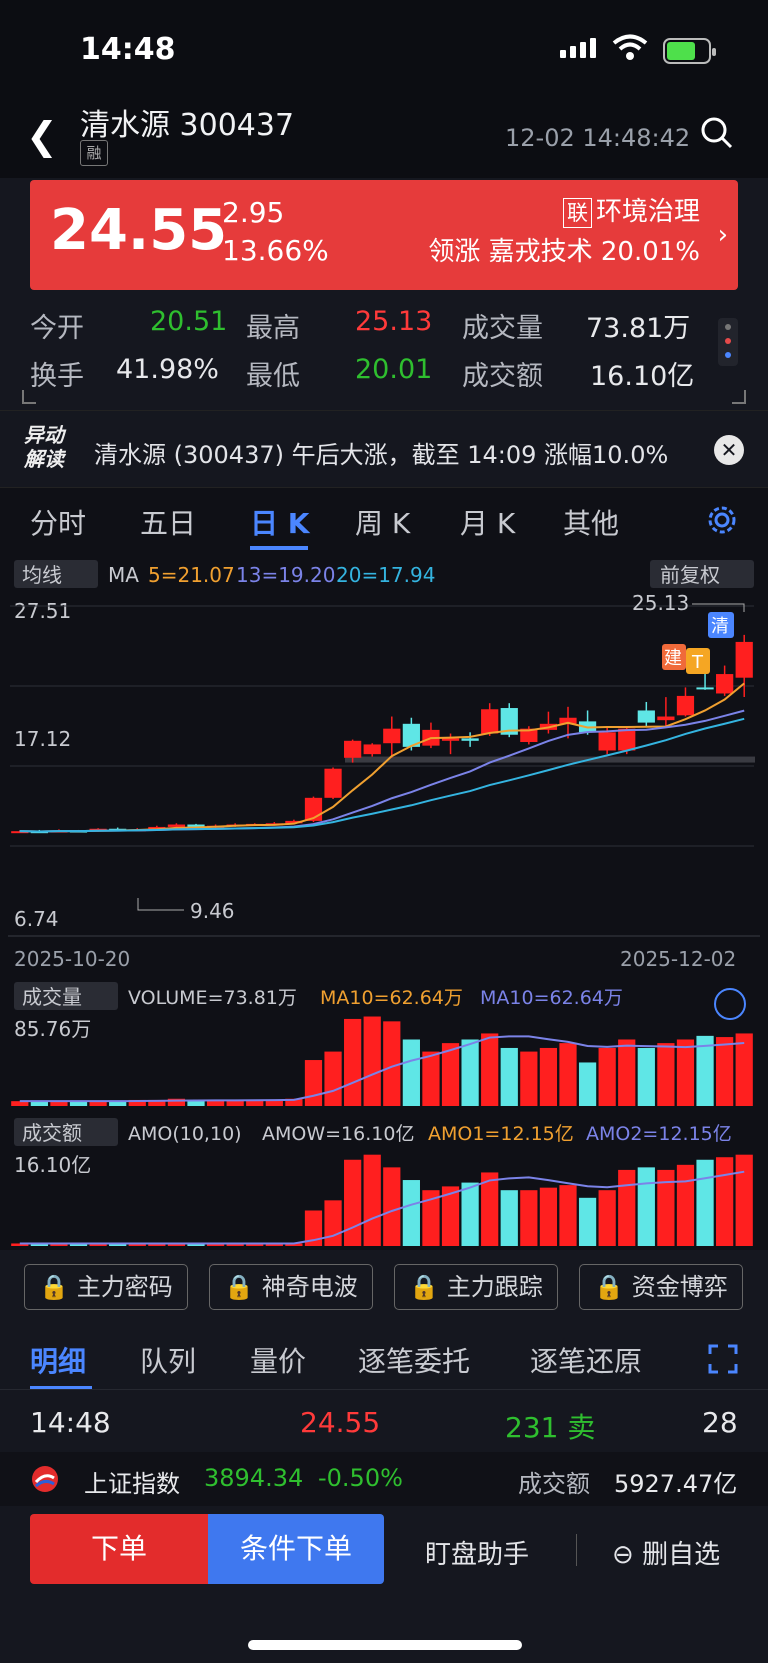  What do you see at coordinates (414, 1360) in the screenshot?
I see `tab-order-by-order: 逐笔委托` at bounding box center [414, 1360].